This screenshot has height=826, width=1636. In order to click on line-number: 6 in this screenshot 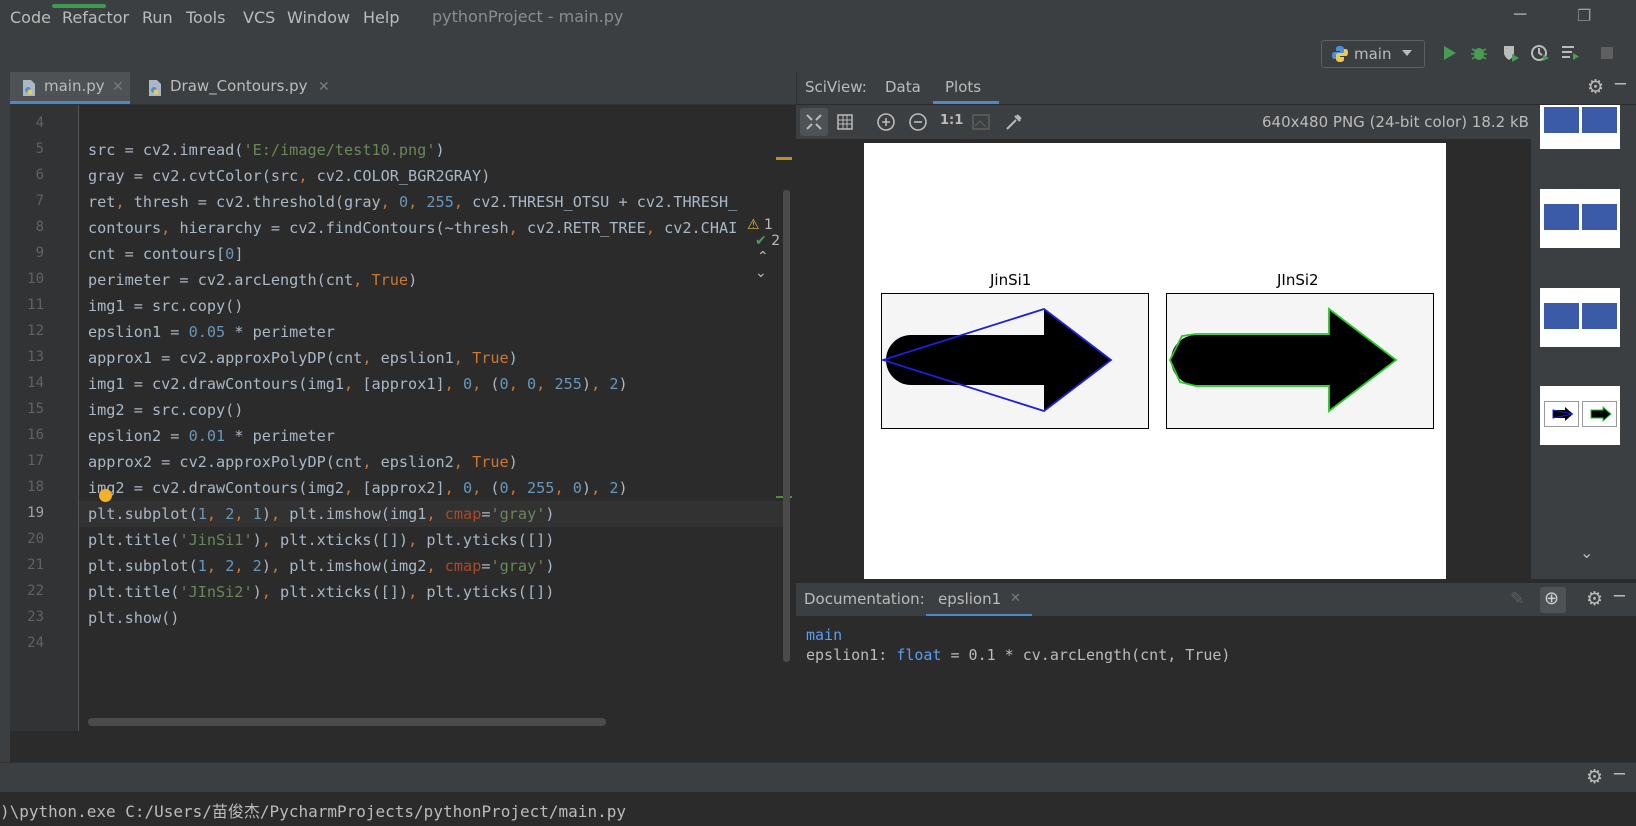, I will do `click(39, 175)`.